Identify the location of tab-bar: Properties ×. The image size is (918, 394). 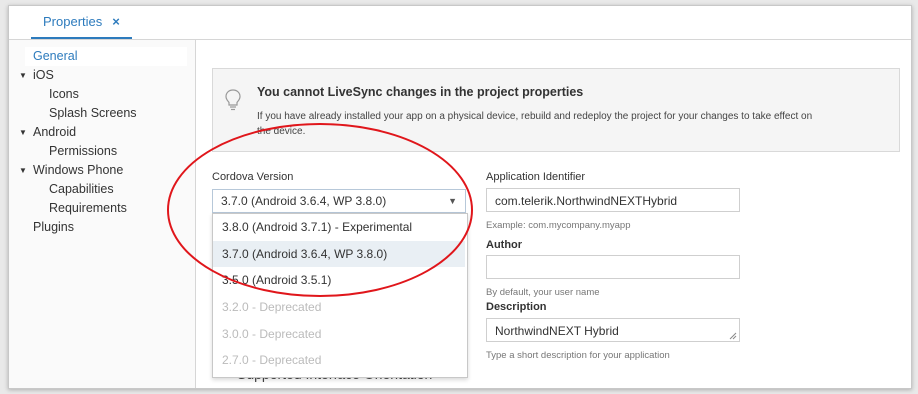
(460, 23).